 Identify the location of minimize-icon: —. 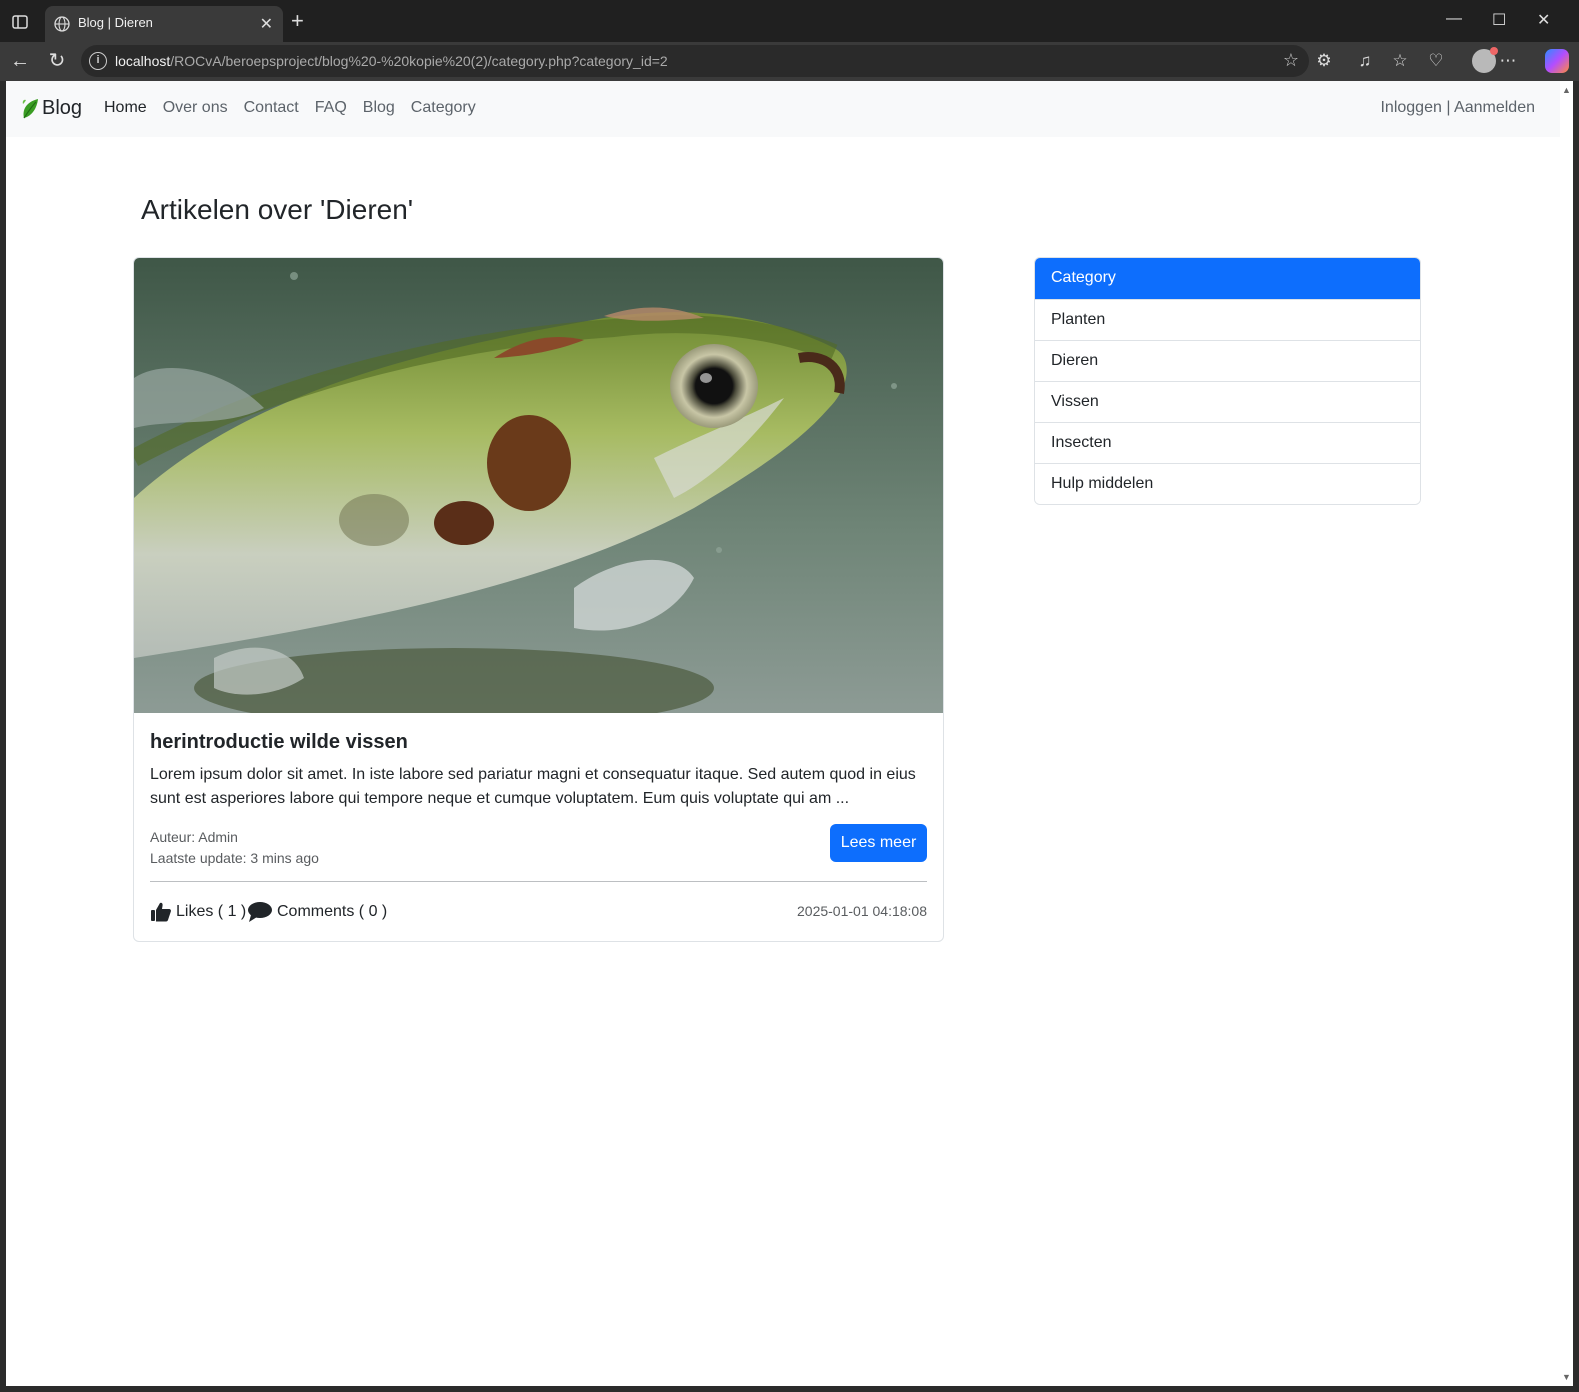
(1454, 19).